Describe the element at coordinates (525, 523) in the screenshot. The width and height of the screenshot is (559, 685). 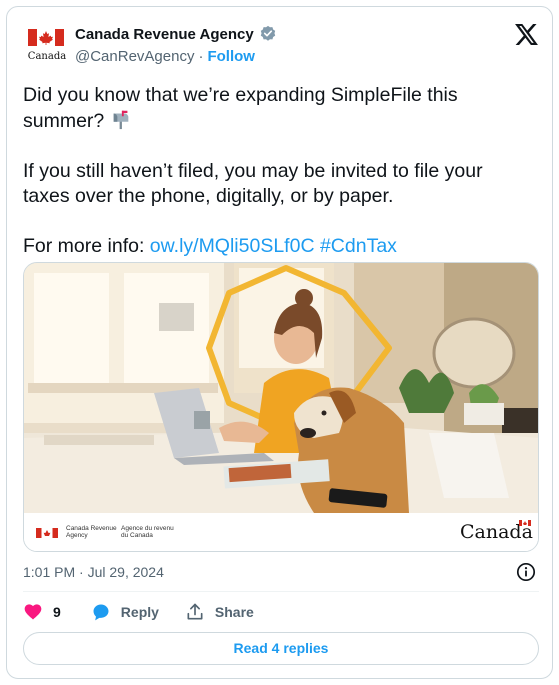
I see `wordmark-flag-icon` at that location.